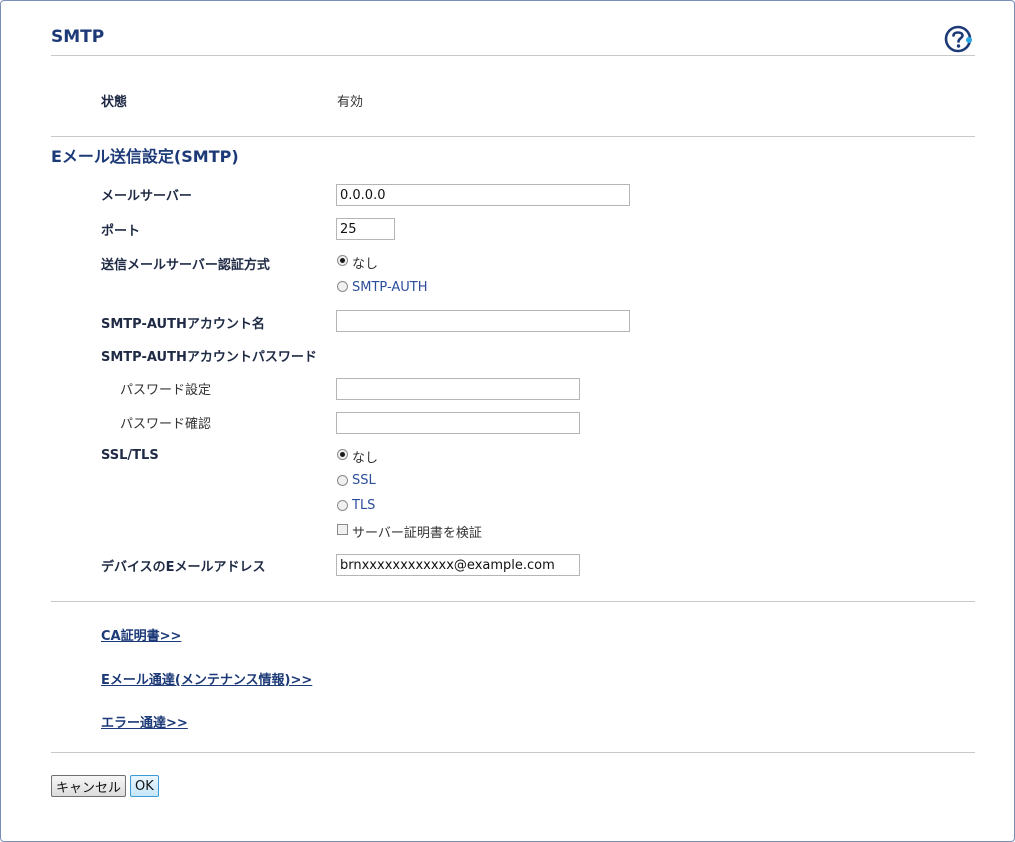 This screenshot has height=842, width=1015. Describe the element at coordinates (458, 565) in the screenshot. I see `device-email-input` at that location.